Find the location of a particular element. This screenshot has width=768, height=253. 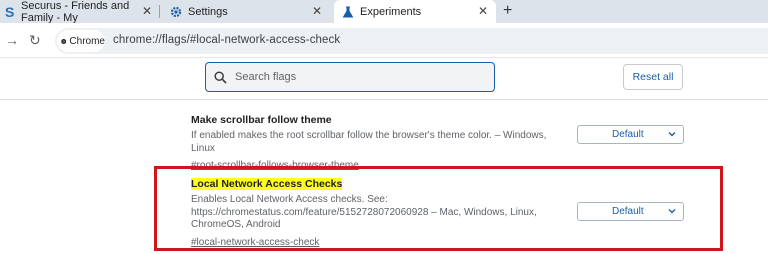

new-tab-button: + is located at coordinates (507, 11).